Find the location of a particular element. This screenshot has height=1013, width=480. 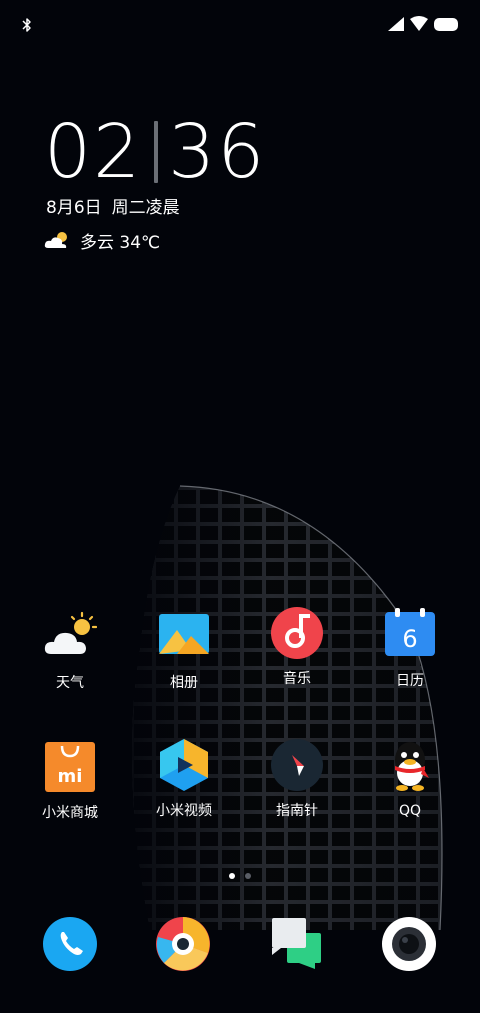

app-label: 小米视频 is located at coordinates (184, 811).